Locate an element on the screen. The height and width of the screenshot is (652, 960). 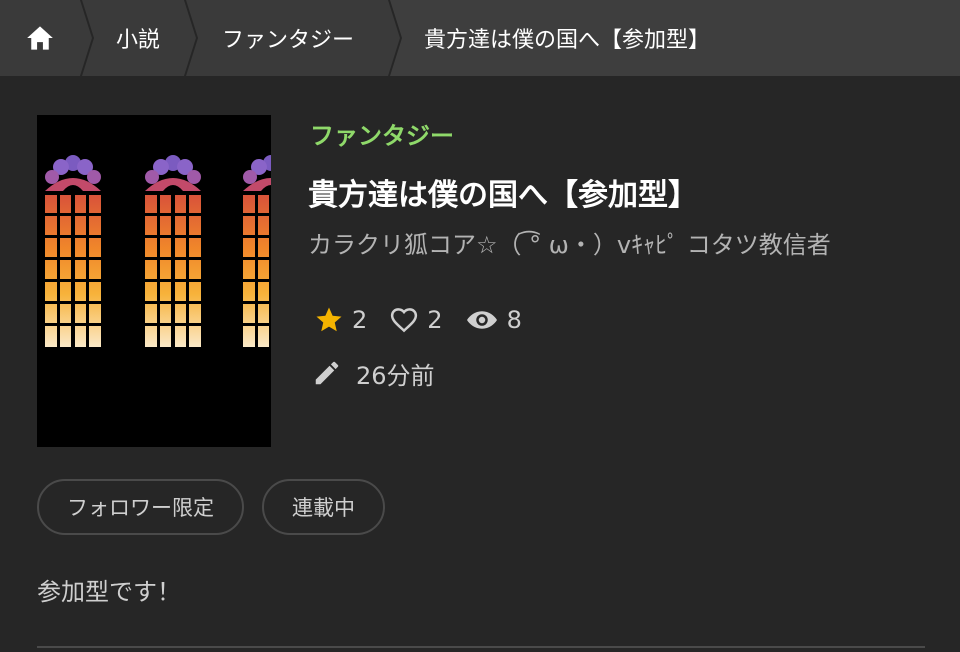
breadcrumb-current-title: 貴方達は僕の国へ【参加型】 is located at coordinates (674, 38).